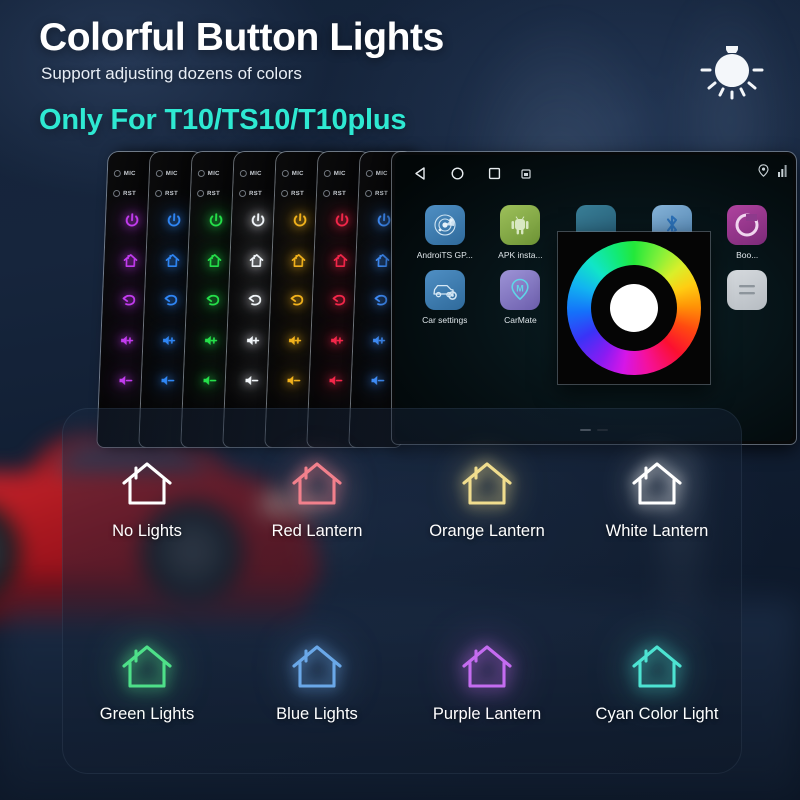 Image resolution: width=800 pixels, height=800 pixels. Describe the element at coordinates (487, 530) in the screenshot. I see `legend-label: Orange Lantern` at that location.